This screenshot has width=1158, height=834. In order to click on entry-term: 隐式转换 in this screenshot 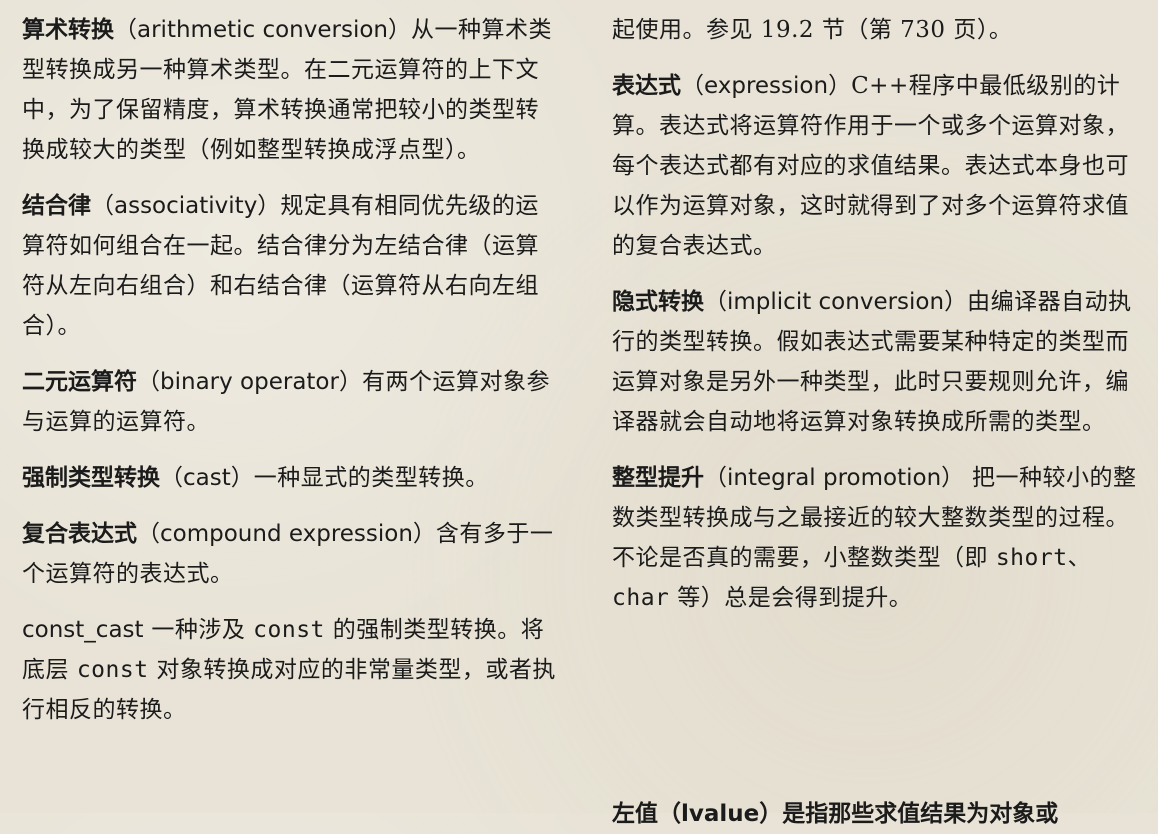, I will do `click(658, 302)`.